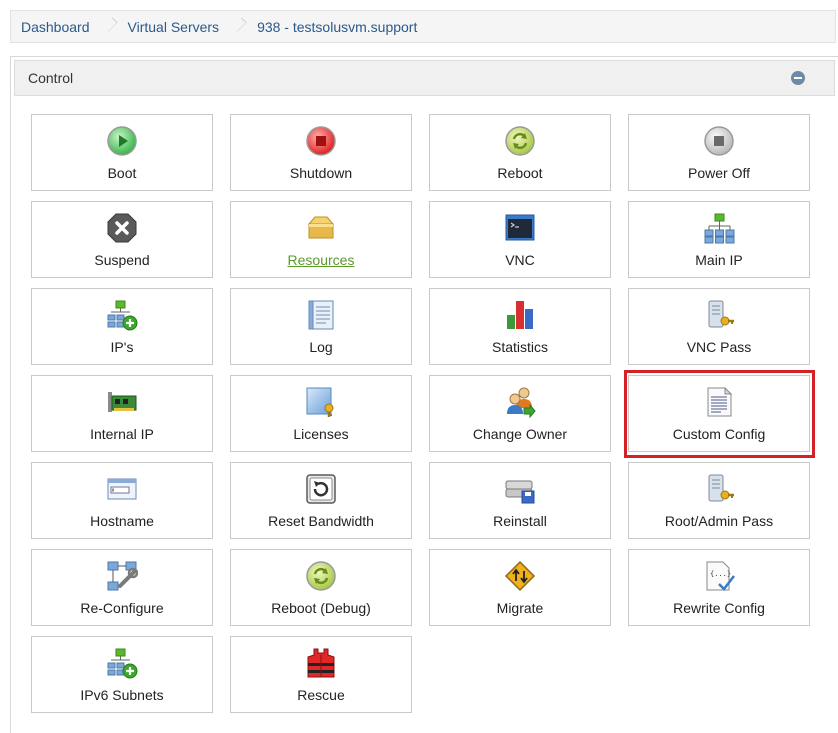 This screenshot has width=838, height=733. I want to click on log-icon, so click(321, 315).